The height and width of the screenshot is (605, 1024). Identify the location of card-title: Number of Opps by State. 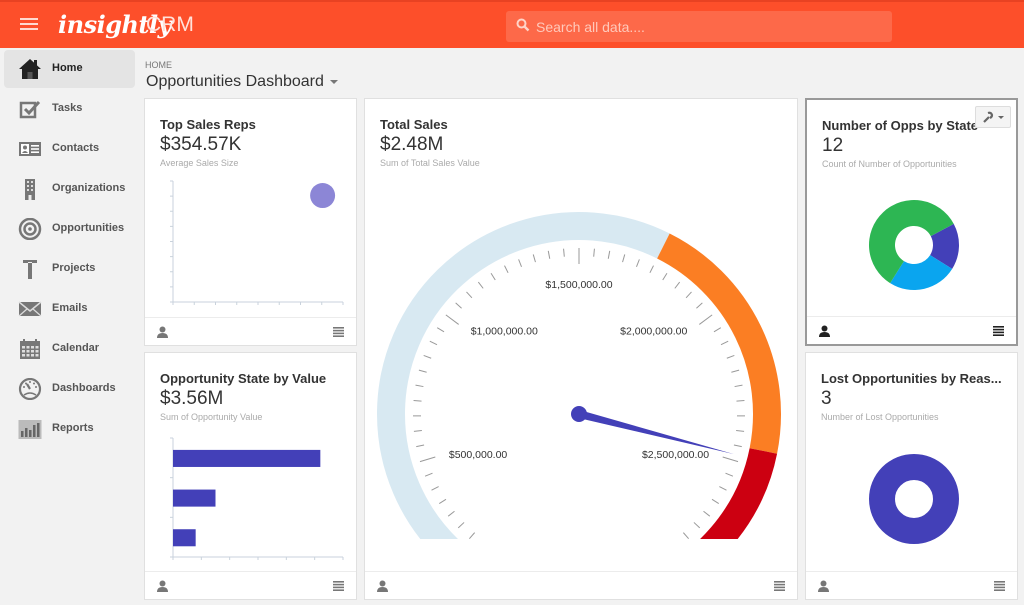
(900, 125).